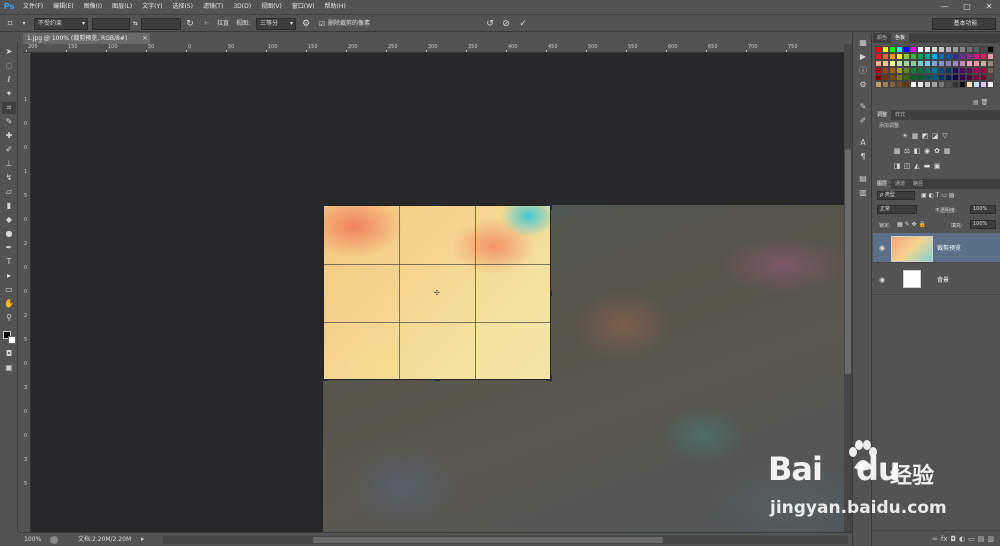 This screenshot has width=1000, height=546. Describe the element at coordinates (9, 318) in the screenshot. I see `zoom-tool-icon: ⚲` at that location.